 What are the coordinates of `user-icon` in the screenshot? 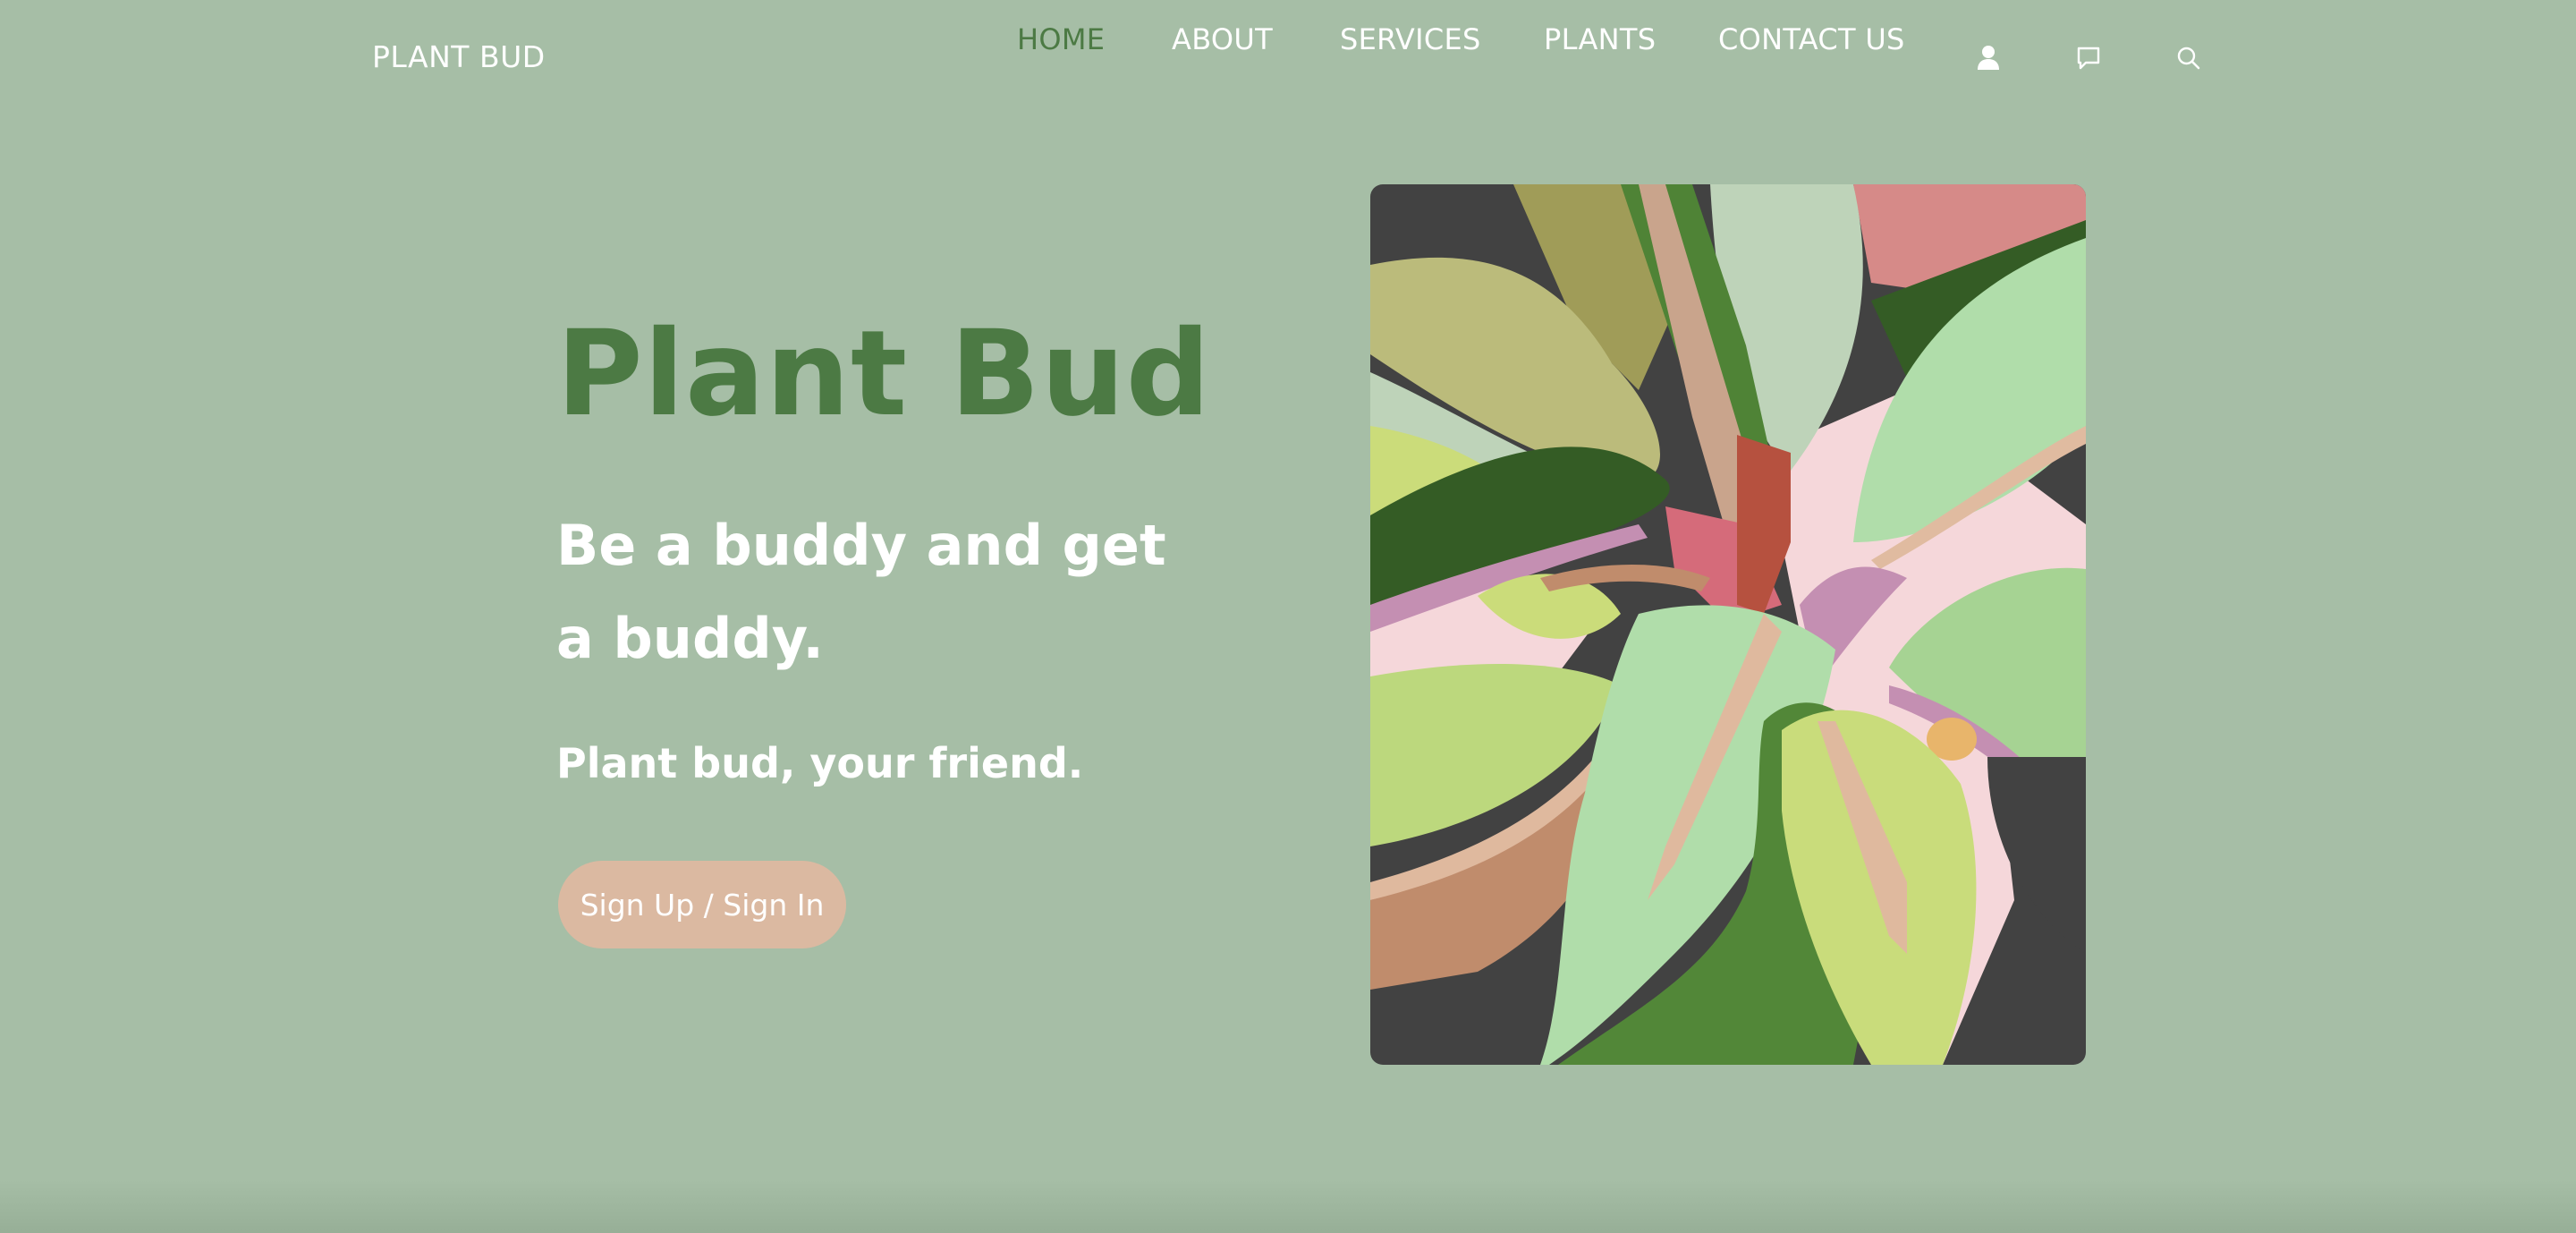 It's located at (1988, 58).